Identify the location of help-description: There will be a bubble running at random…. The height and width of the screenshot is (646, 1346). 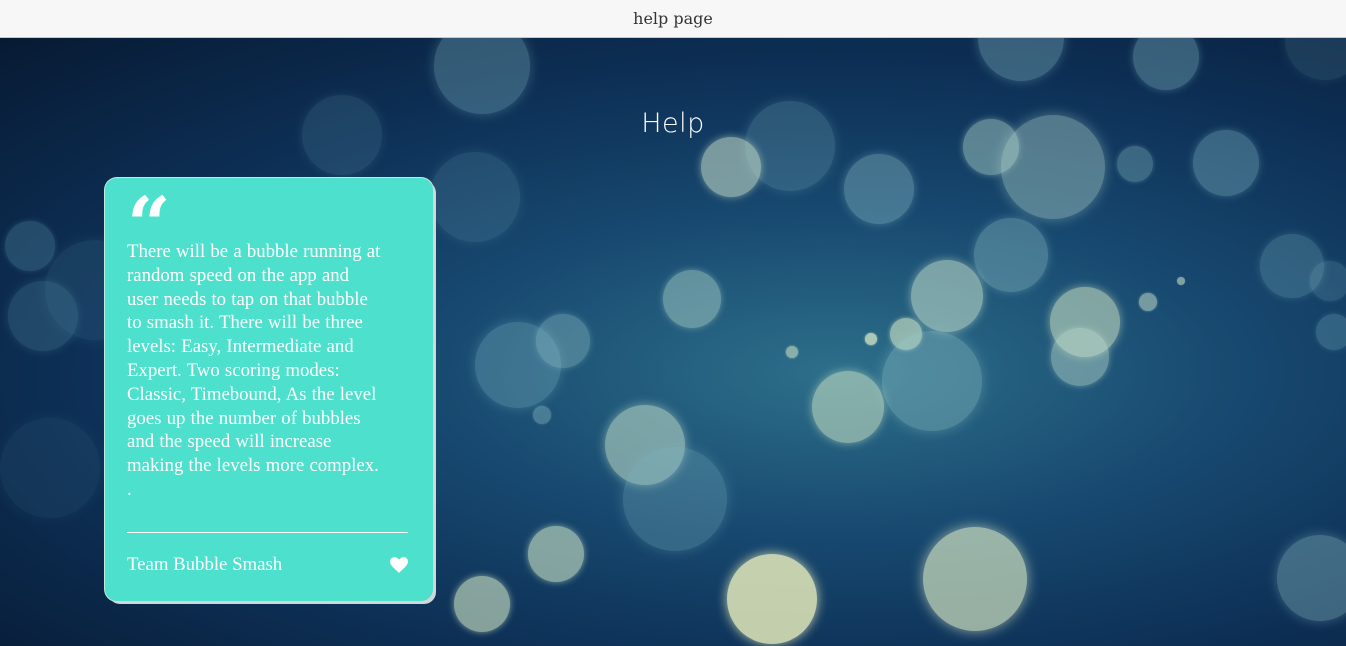
(254, 370).